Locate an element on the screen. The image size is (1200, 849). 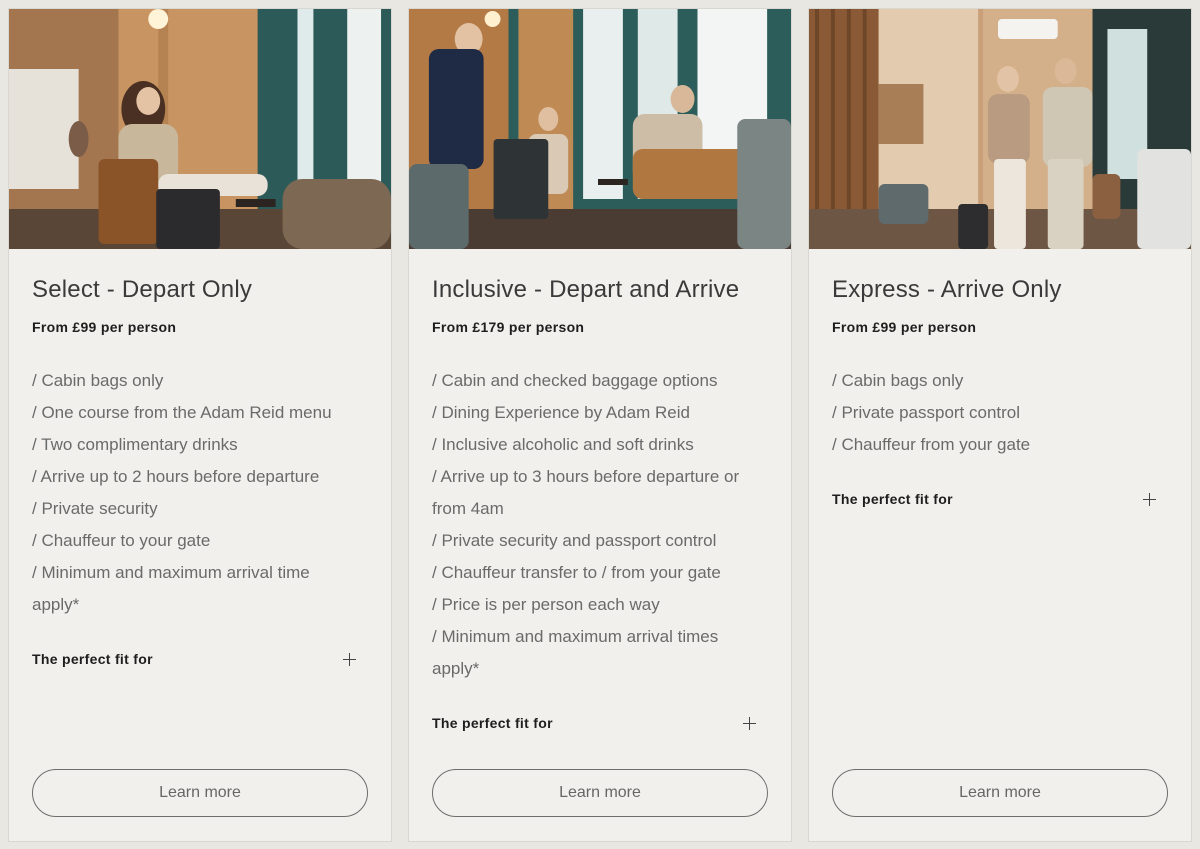
feature-item: / Dining Experience by Adam Reid is located at coordinates (561, 412).